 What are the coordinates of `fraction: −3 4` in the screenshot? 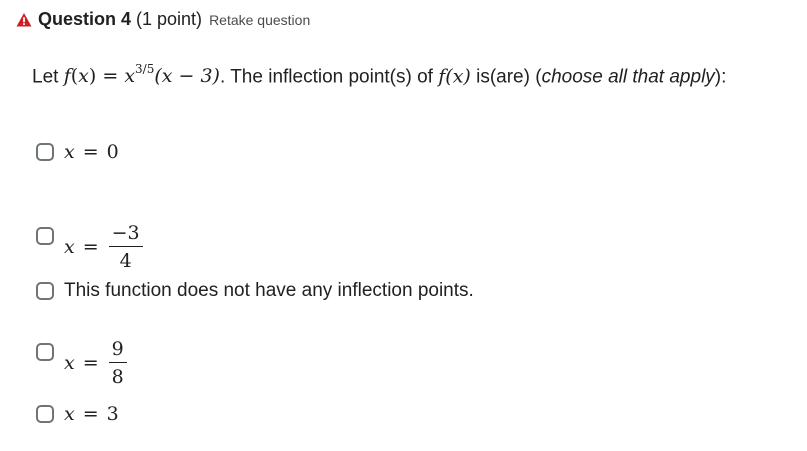 It's located at (125, 247).